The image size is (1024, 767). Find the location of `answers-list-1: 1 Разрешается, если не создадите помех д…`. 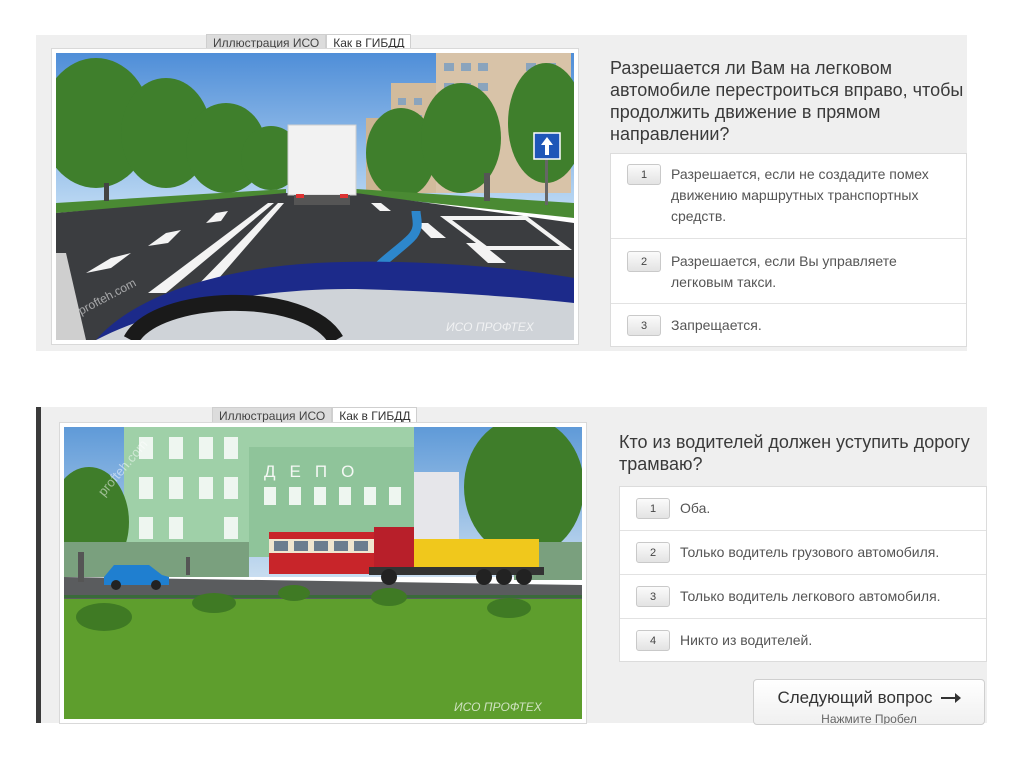

answers-list-1: 1 Разрешается, если не создадите помех д… is located at coordinates (788, 250).